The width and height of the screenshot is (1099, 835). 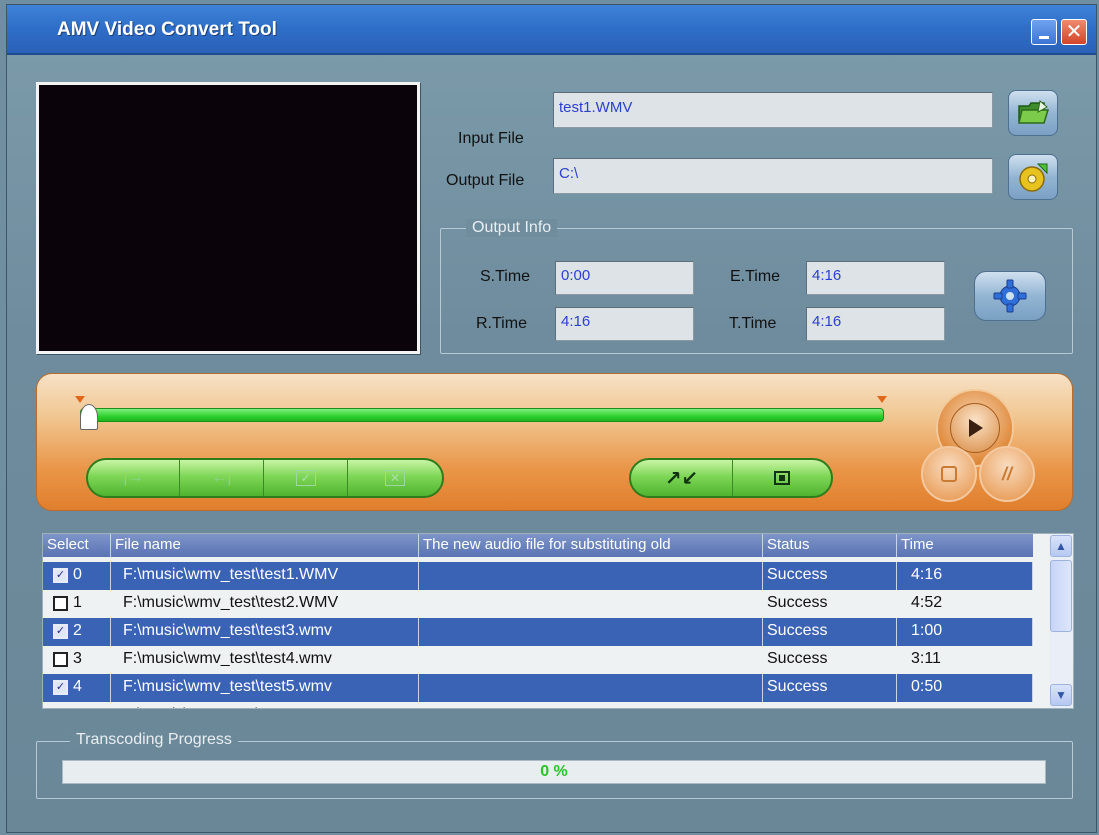 What do you see at coordinates (624, 278) in the screenshot?
I see `s-time-field: 0:00` at bounding box center [624, 278].